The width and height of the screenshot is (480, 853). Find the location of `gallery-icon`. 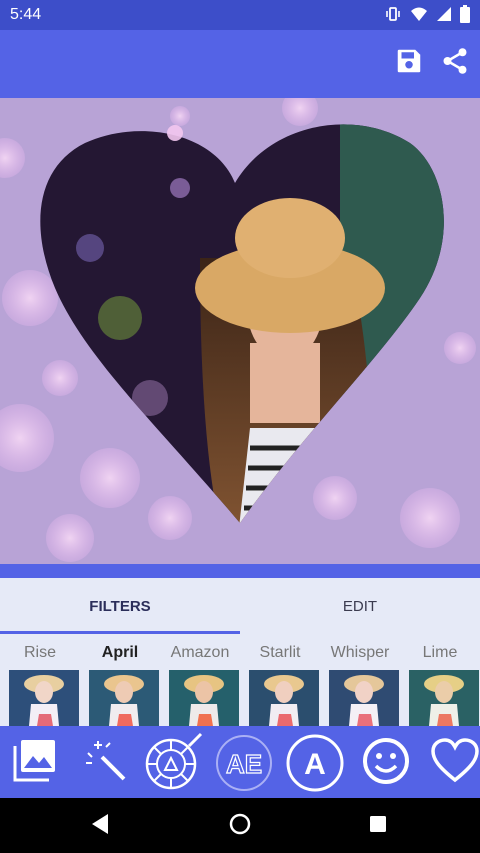

gallery-icon is located at coordinates (34, 763).